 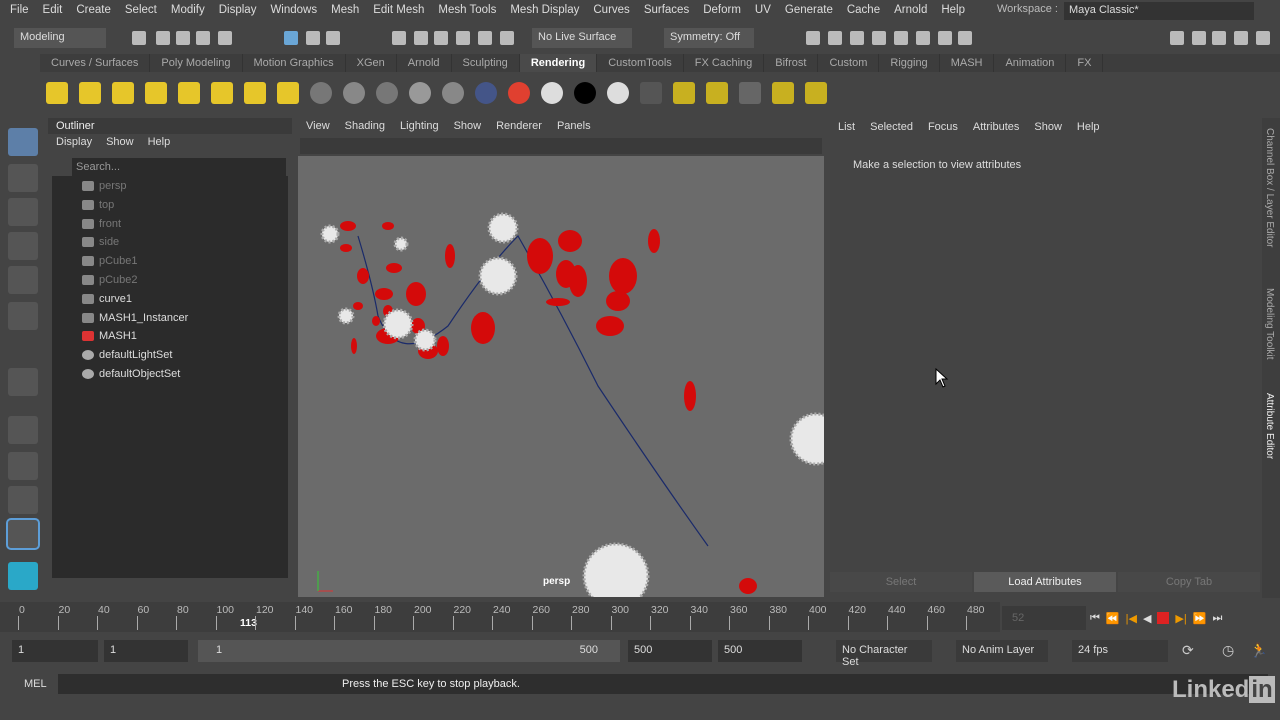 I want to click on attribute-menu-show: Show, so click(x=1048, y=127).